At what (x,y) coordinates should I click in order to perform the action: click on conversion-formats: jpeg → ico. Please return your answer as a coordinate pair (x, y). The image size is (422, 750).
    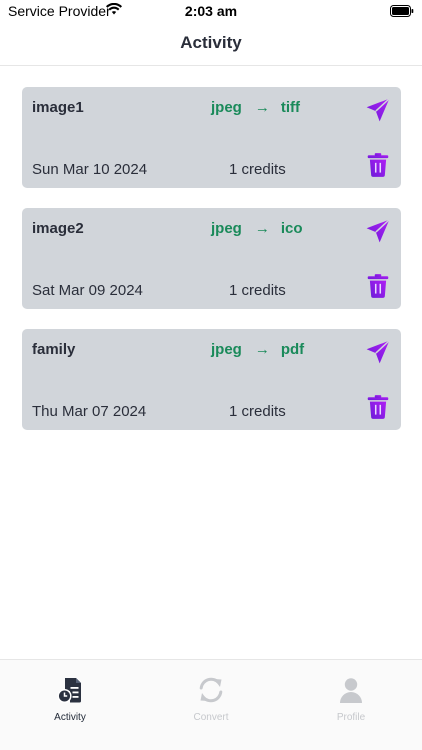
    Looking at the image, I should click on (257, 228).